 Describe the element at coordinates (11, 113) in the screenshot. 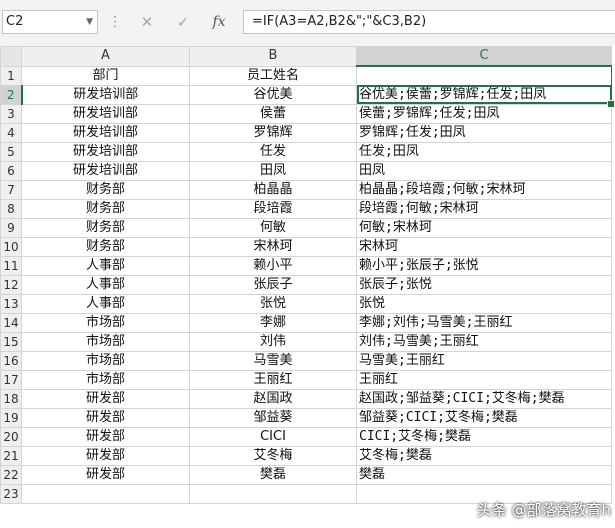

I see `row-header: 3` at that location.